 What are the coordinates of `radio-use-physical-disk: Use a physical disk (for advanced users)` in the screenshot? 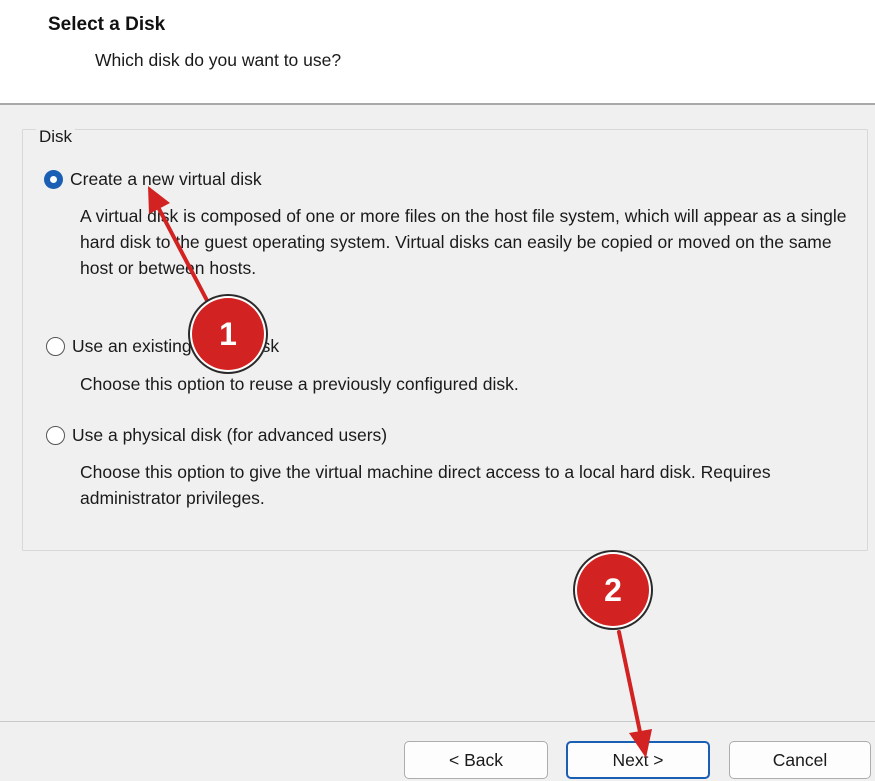 It's located at (216, 435).